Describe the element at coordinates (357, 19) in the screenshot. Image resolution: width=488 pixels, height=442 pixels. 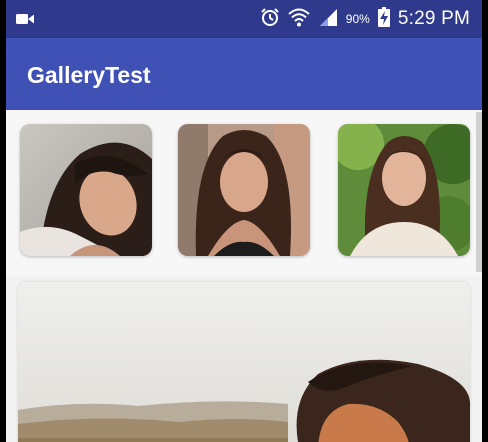
I see `battery-percent: 90%` at that location.